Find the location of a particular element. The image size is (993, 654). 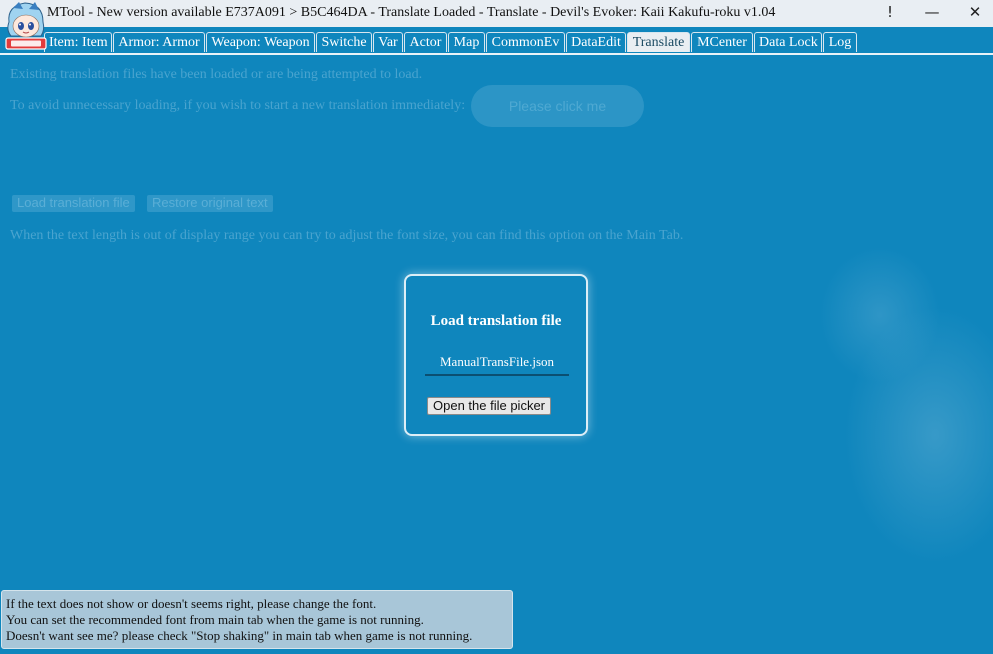

alert-button: ! is located at coordinates (890, 12).